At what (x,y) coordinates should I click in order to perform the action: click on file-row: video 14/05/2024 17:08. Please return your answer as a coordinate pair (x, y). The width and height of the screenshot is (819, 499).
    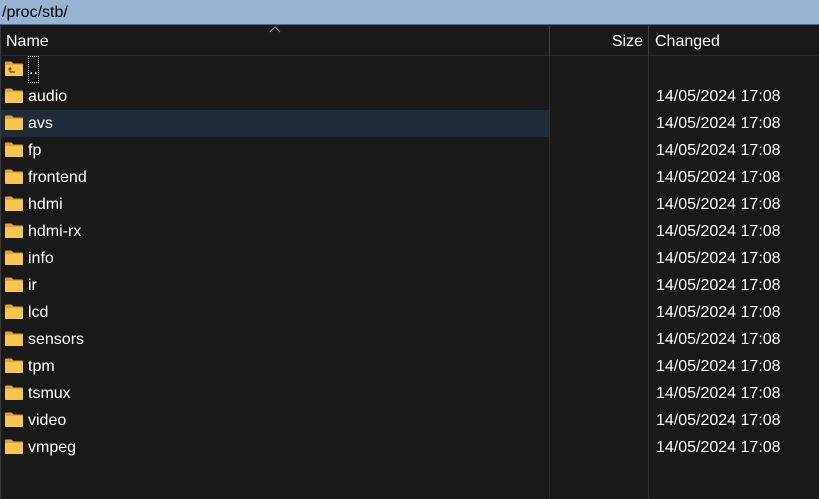
    Looking at the image, I should click on (410, 420).